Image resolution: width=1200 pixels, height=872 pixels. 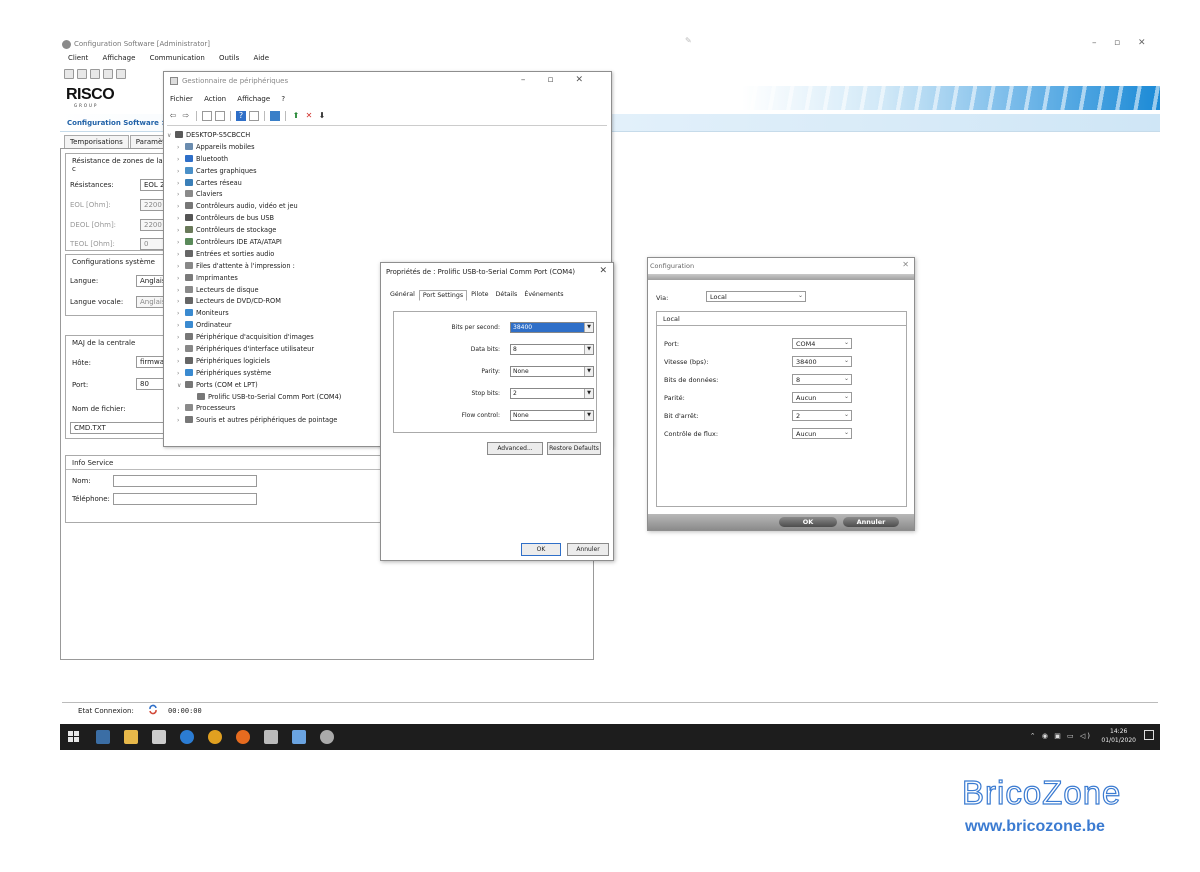 I want to click on disable-icon: ⬇, so click(x=322, y=116).